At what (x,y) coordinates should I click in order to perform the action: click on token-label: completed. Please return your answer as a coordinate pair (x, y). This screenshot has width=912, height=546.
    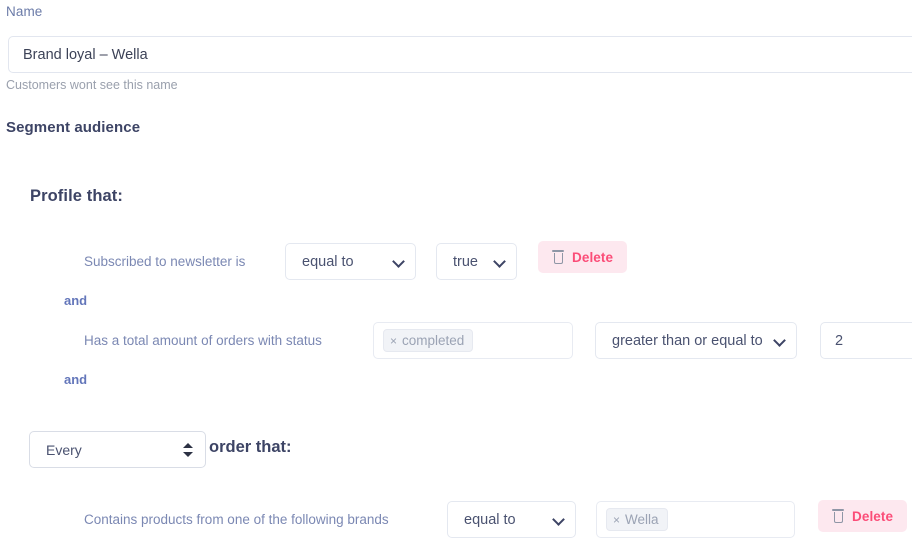
    Looking at the image, I should click on (433, 340).